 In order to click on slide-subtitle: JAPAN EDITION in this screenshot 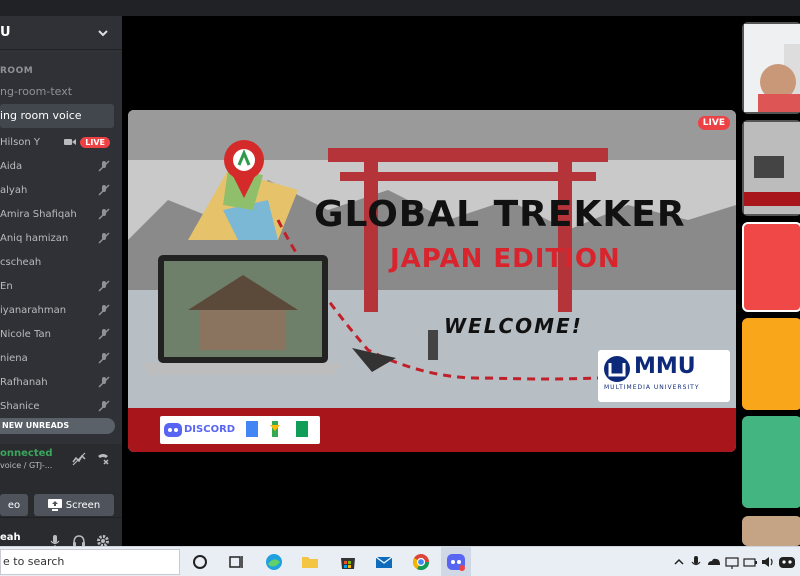, I will do `click(505, 259)`.